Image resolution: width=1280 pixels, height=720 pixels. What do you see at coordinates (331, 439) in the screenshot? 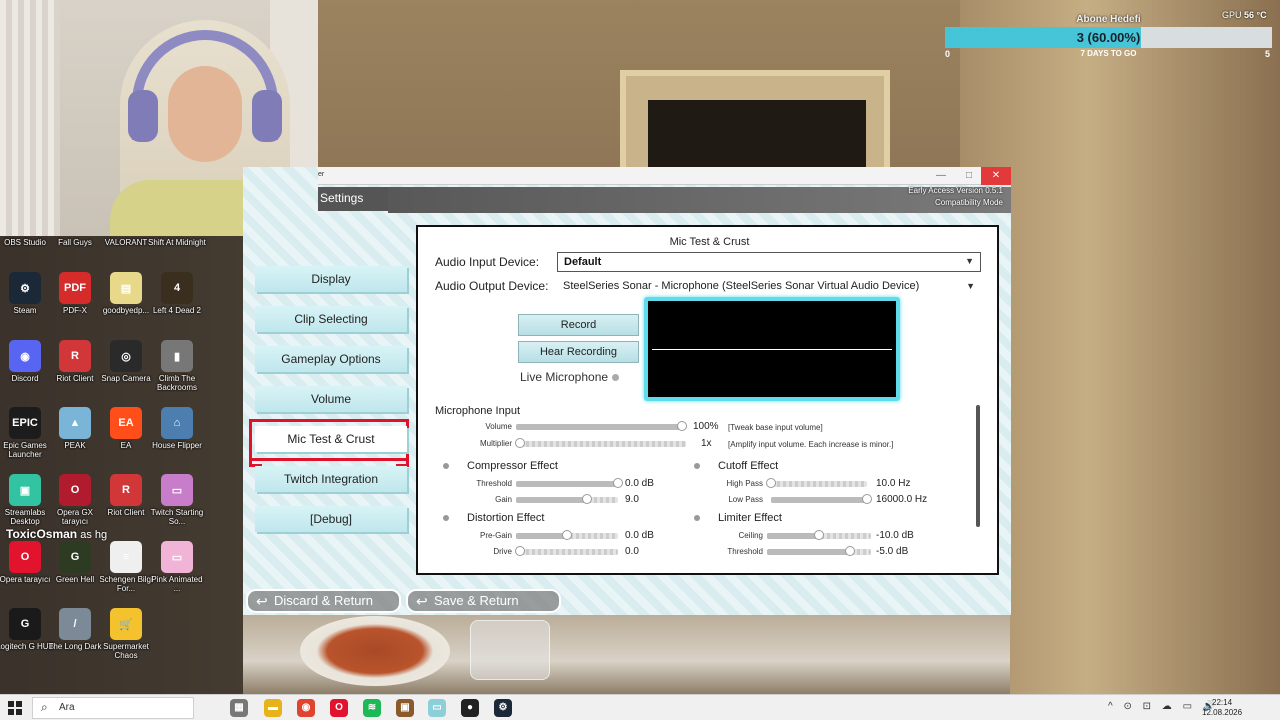
I see `nav-mic-test-button: Mic Test & Crust` at bounding box center [331, 439].